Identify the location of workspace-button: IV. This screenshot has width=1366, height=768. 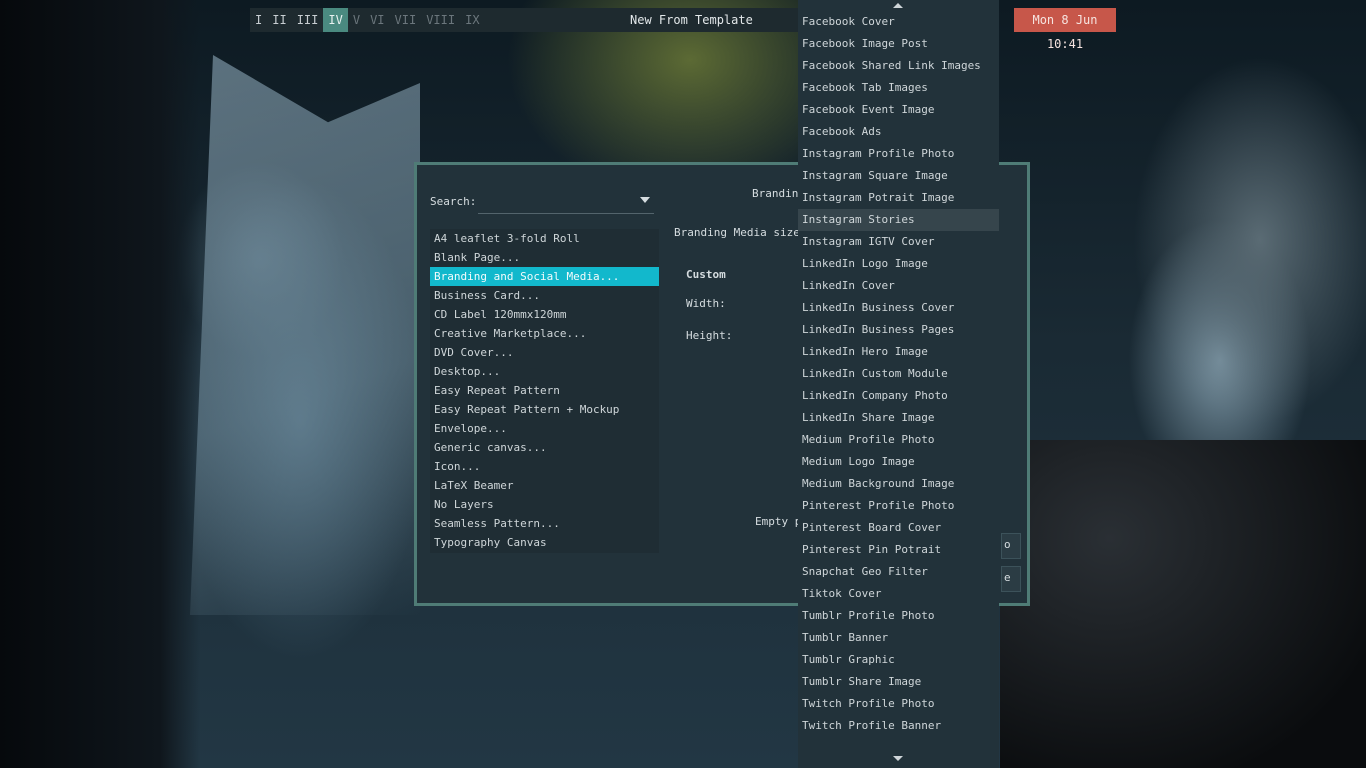
(335, 20).